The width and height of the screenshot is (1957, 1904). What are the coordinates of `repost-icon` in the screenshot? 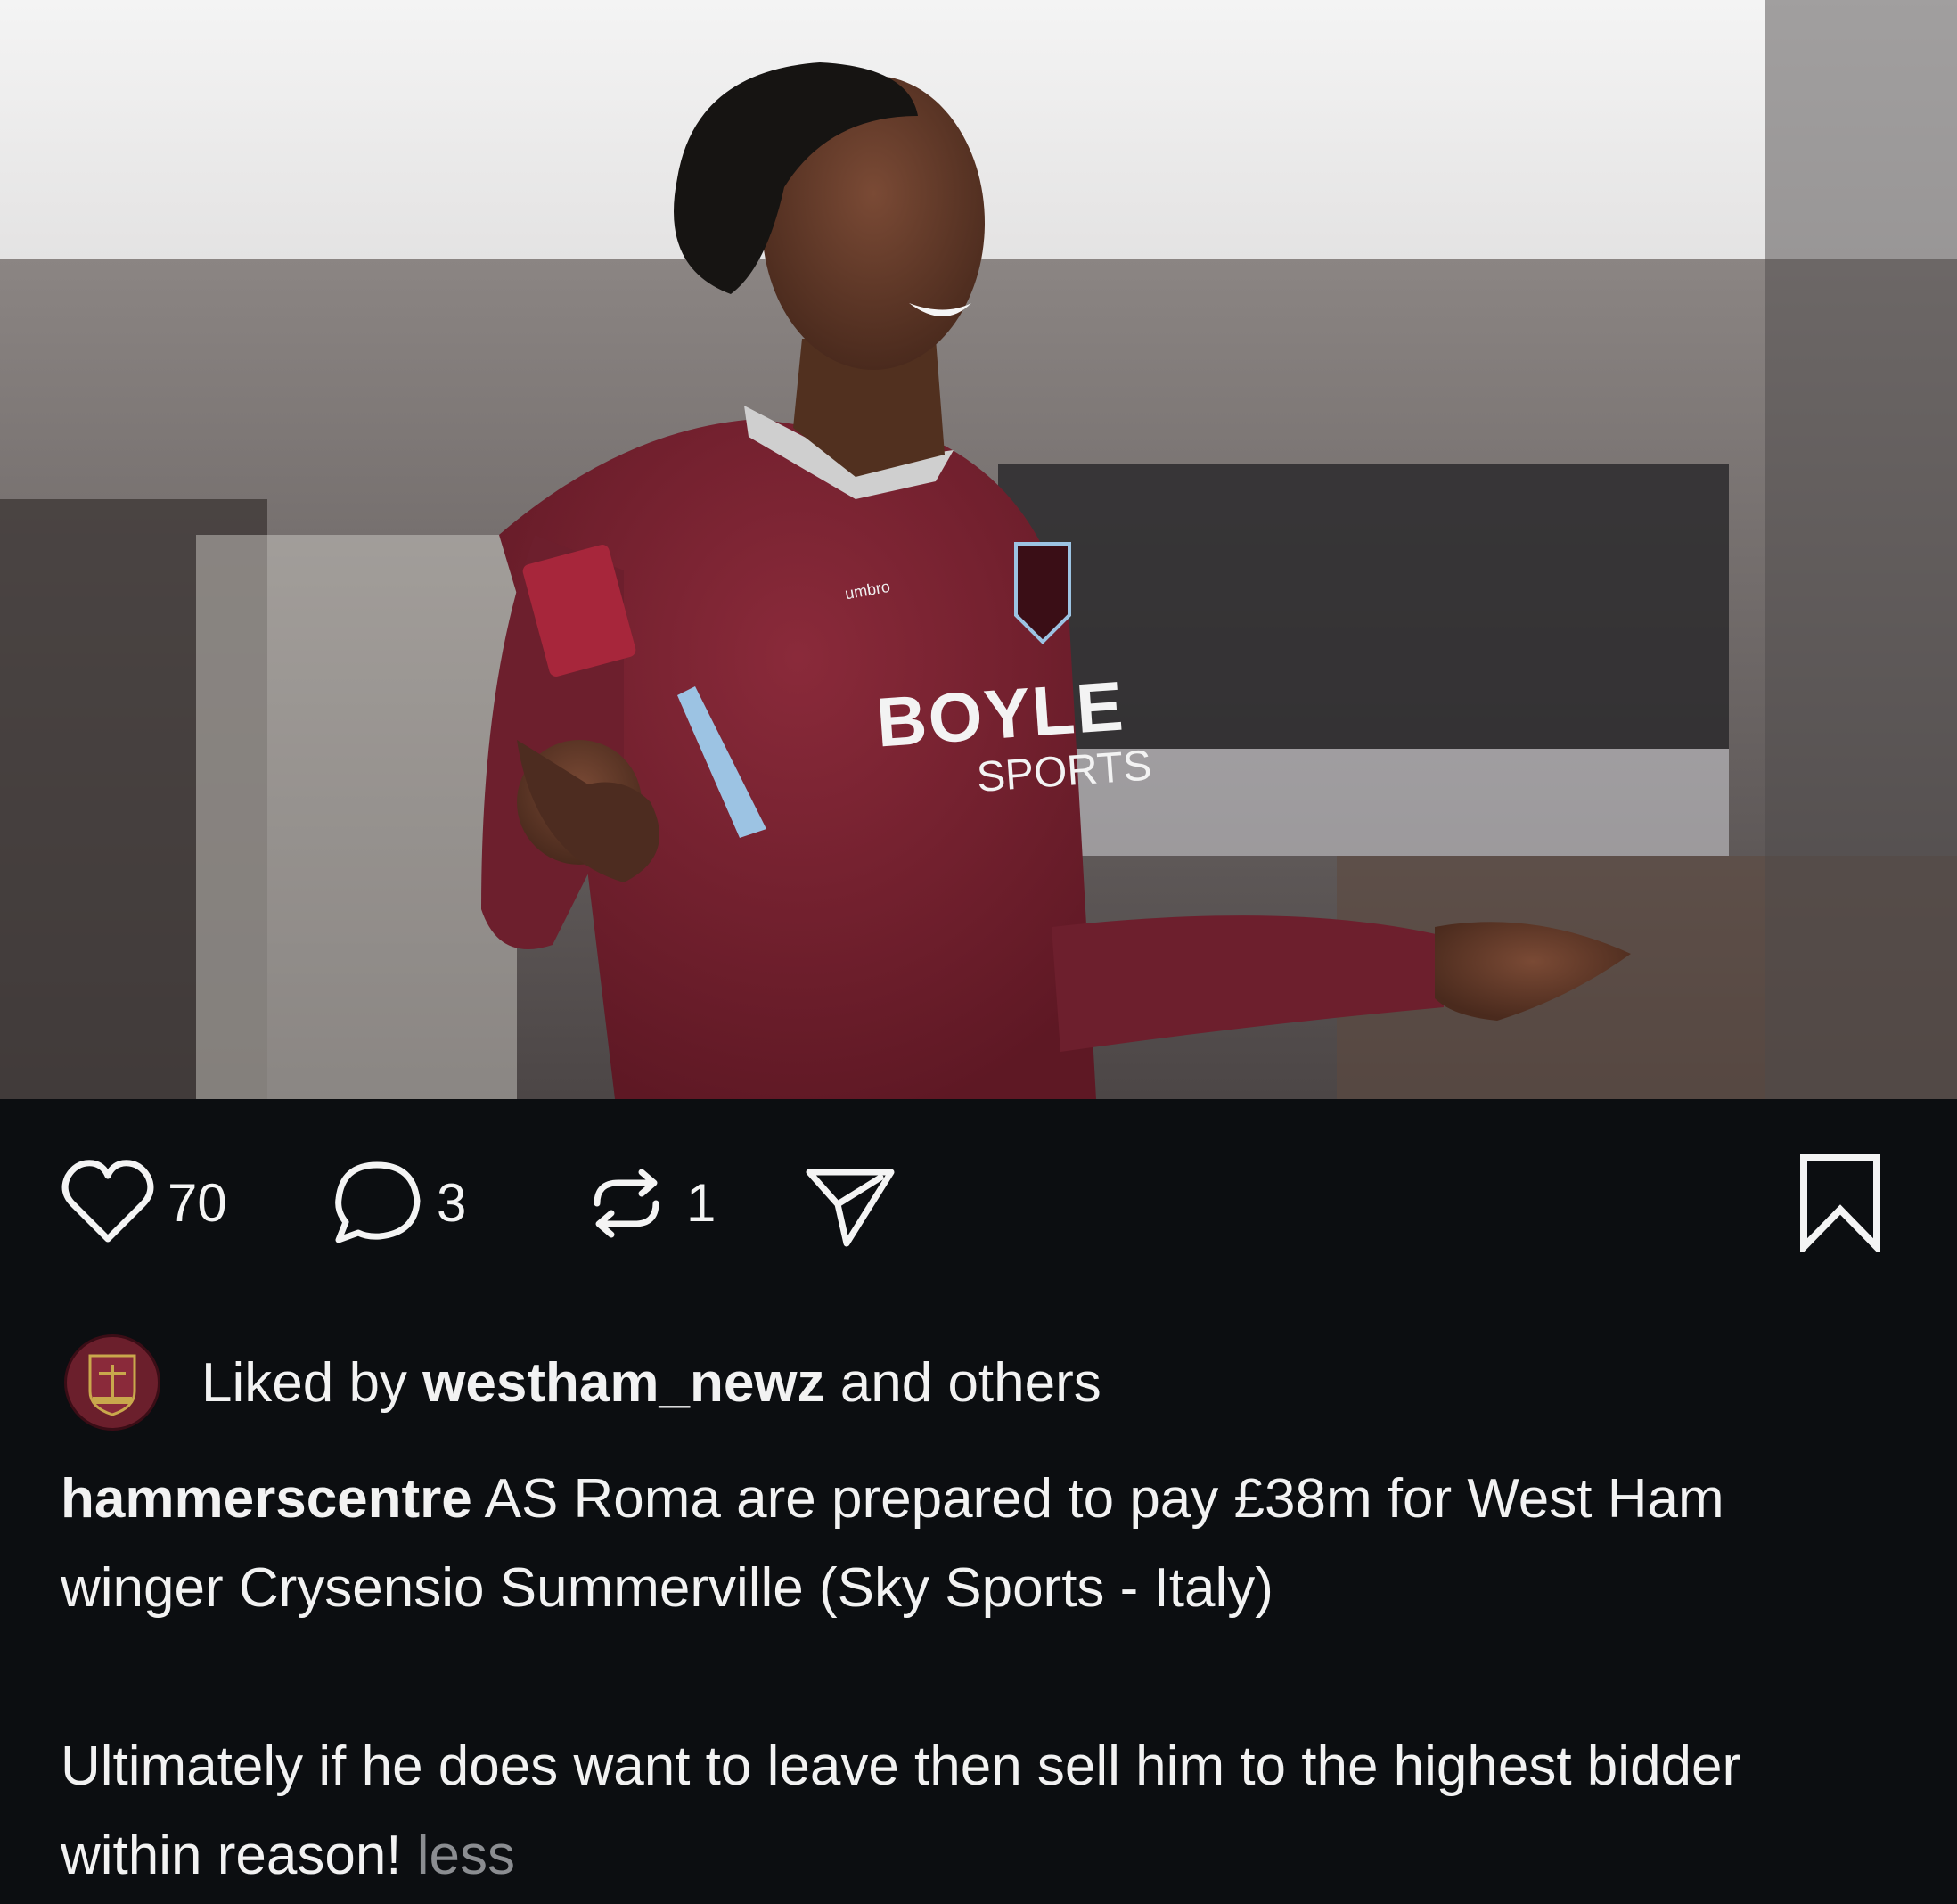 It's located at (626, 1203).